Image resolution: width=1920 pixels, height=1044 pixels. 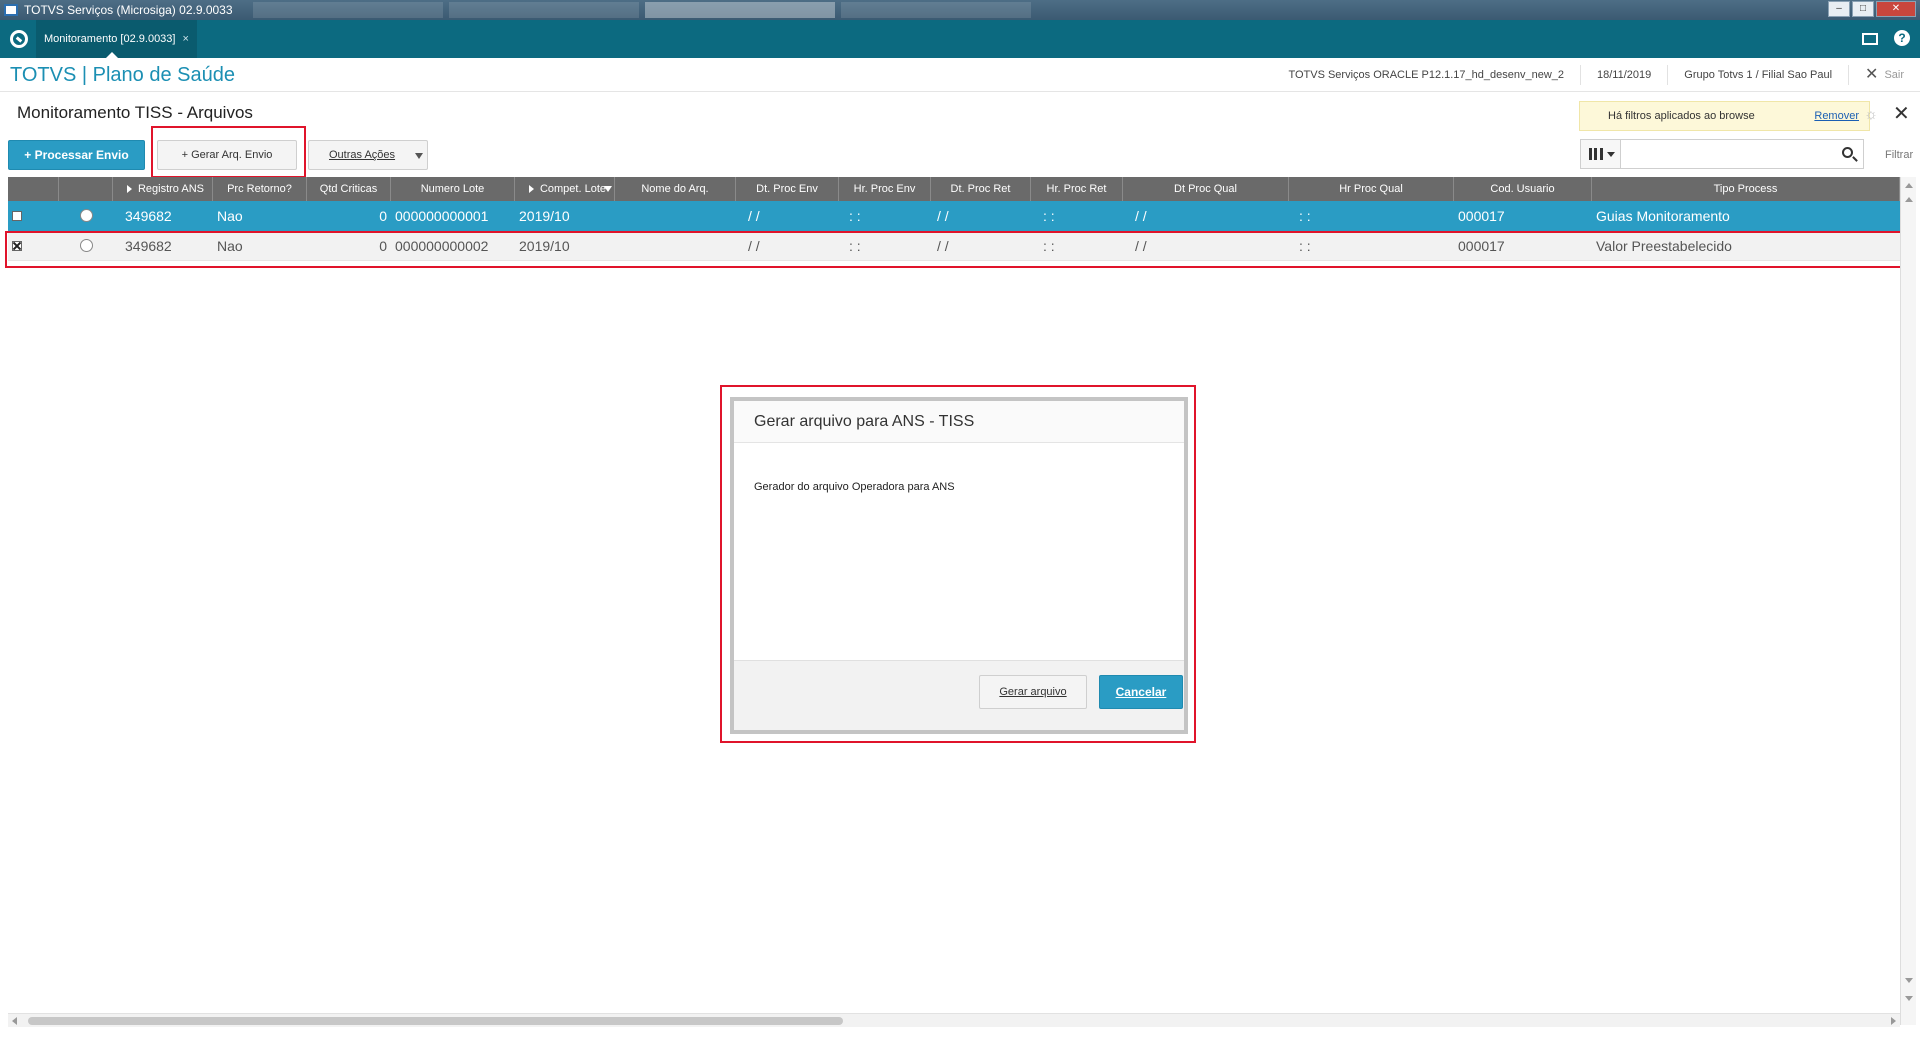 What do you see at coordinates (1894, 75) in the screenshot?
I see `exit-label: Sair` at bounding box center [1894, 75].